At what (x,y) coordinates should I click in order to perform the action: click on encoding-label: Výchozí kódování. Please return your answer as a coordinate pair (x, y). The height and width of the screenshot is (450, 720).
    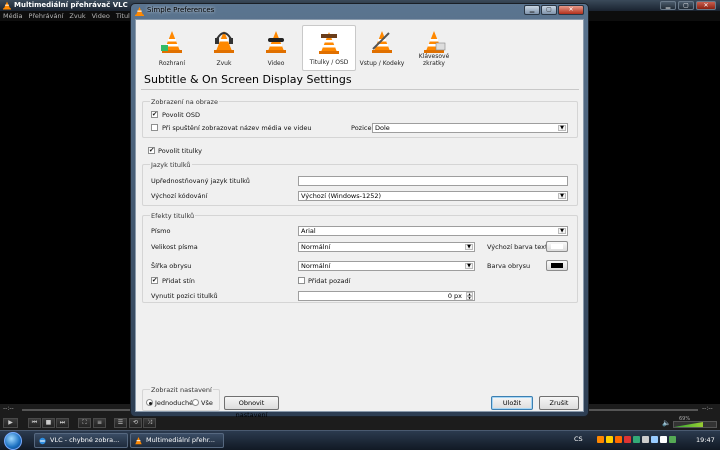
    Looking at the image, I should click on (179, 196).